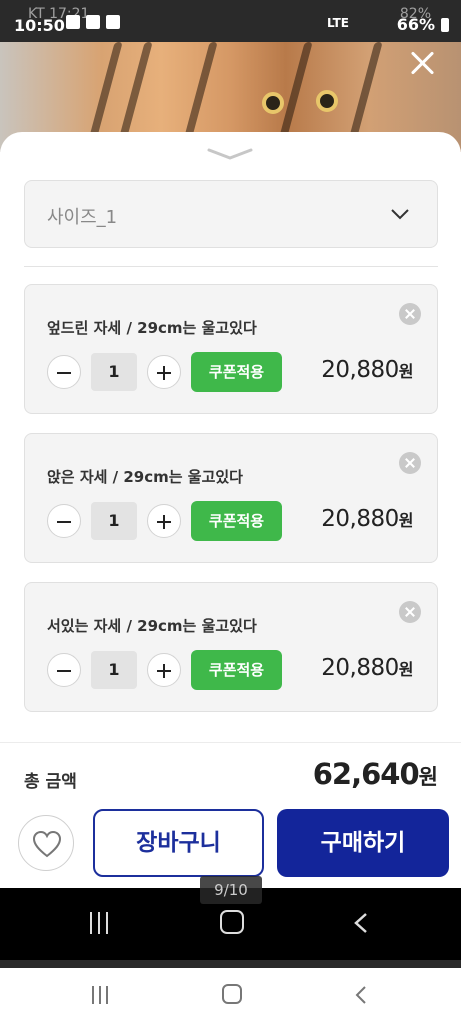 Image resolution: width=461 pixels, height=1024 pixels. I want to click on size-select: 사이즈_1, so click(231, 214).